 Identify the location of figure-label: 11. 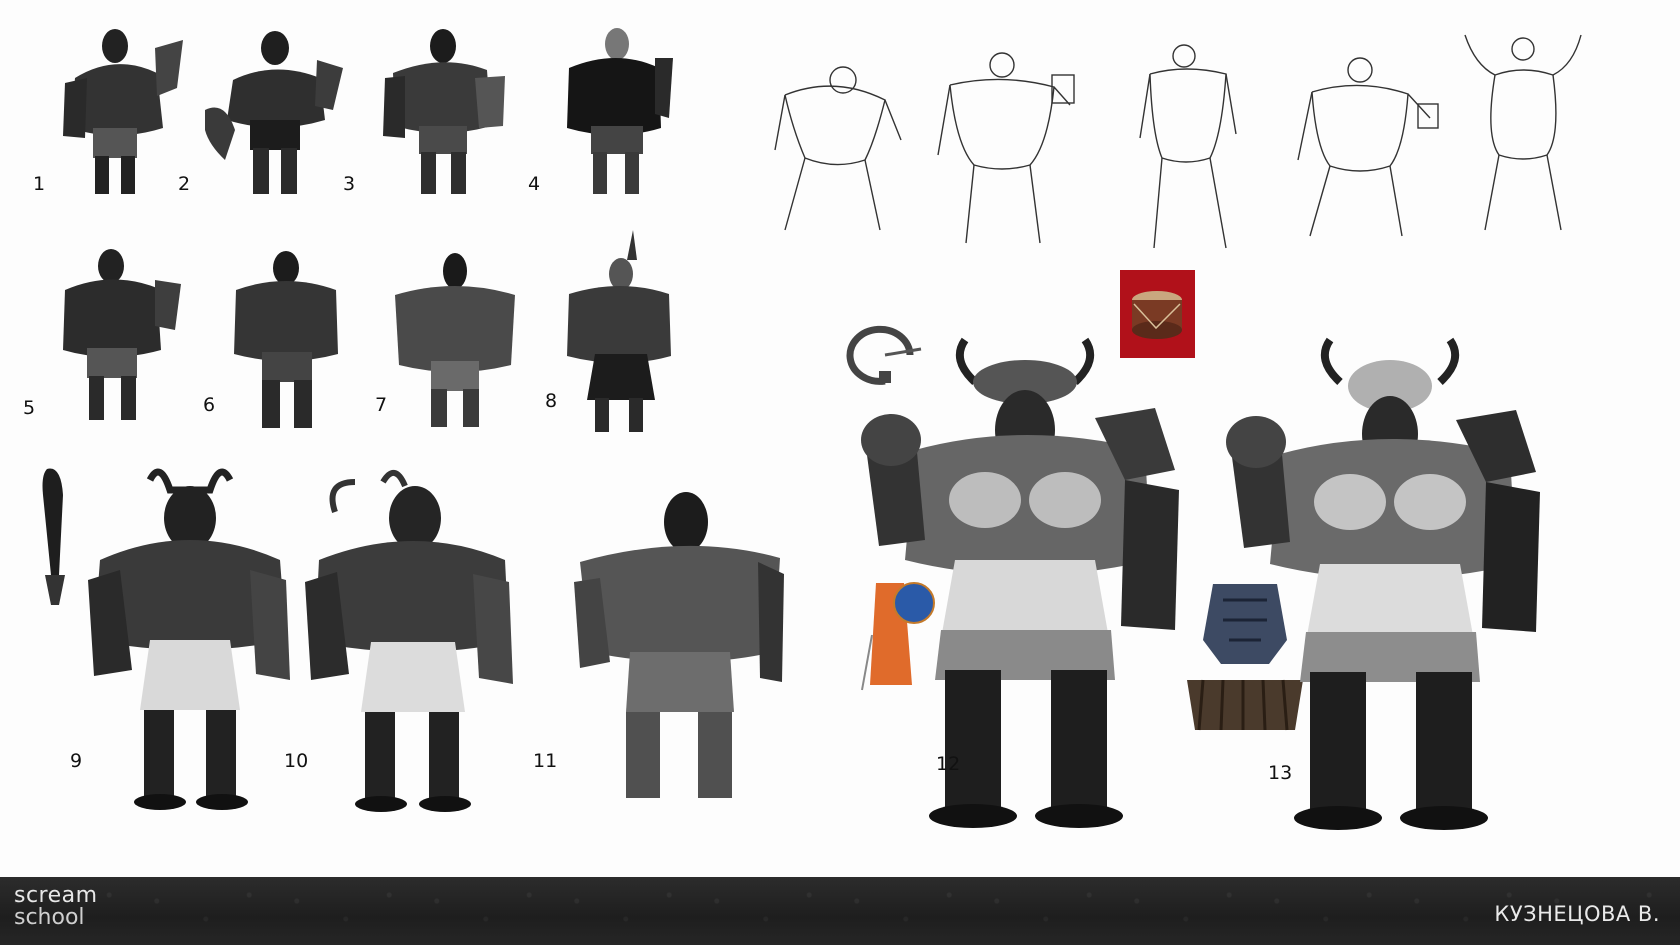
(545, 761).